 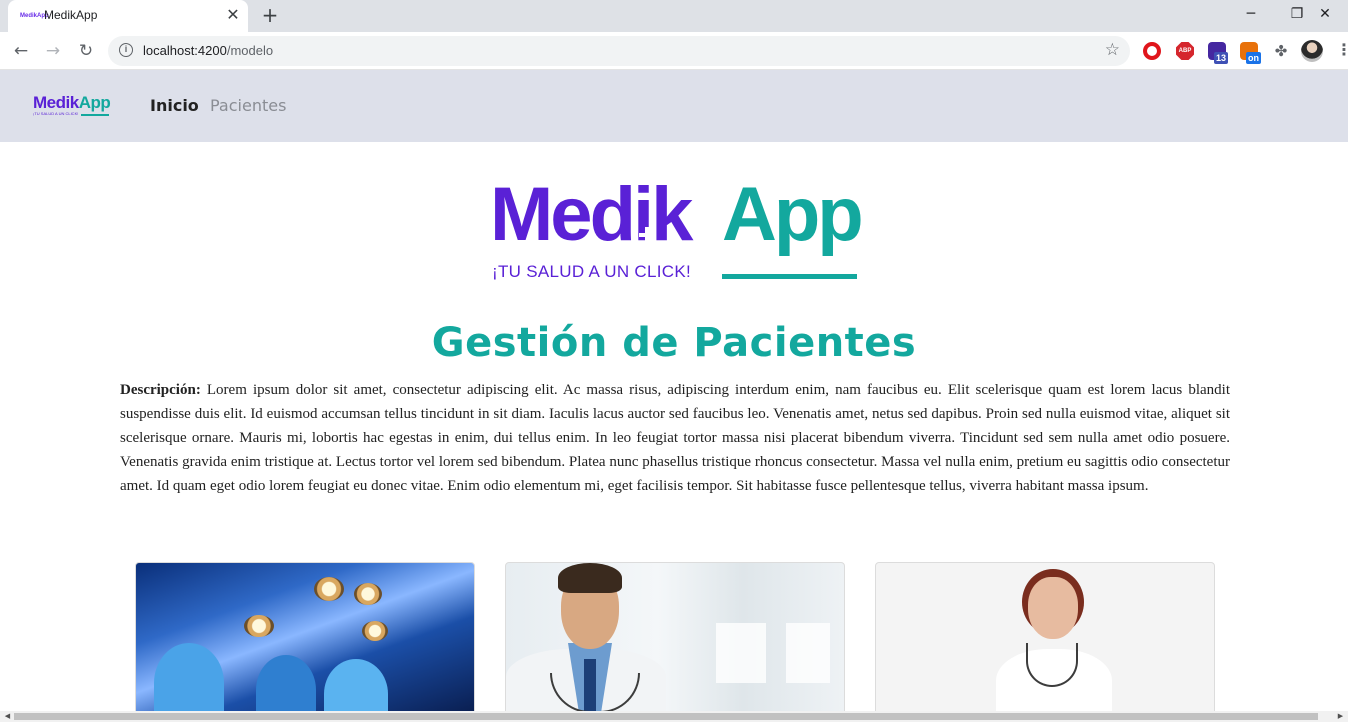 I want to click on extension-badge-count: 13, so click(x=1221, y=58).